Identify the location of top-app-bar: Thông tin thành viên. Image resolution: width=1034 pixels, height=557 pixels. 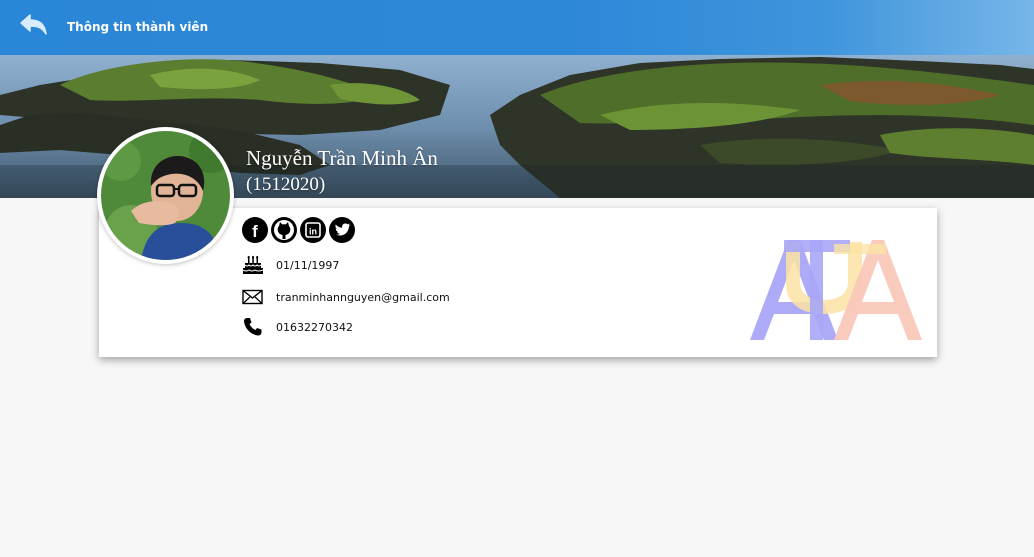
(517, 27).